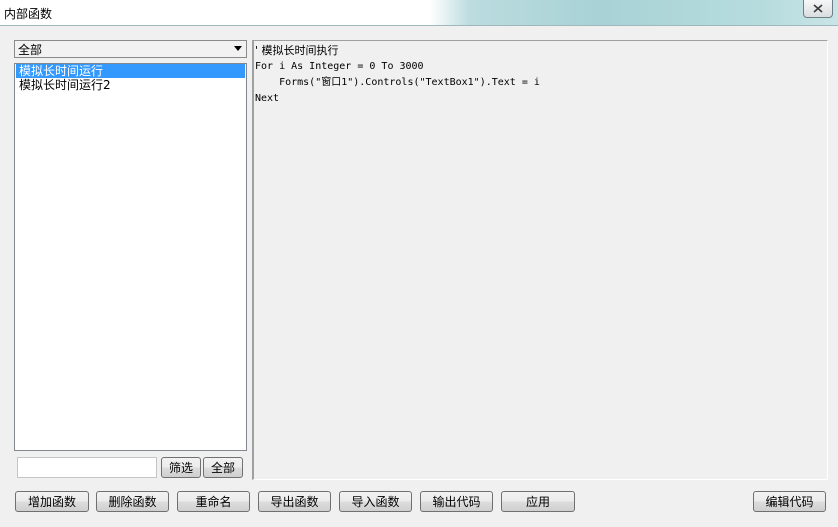 This screenshot has width=838, height=527. Describe the element at coordinates (294, 501) in the screenshot. I see `export-function-button: 导出函数` at that location.